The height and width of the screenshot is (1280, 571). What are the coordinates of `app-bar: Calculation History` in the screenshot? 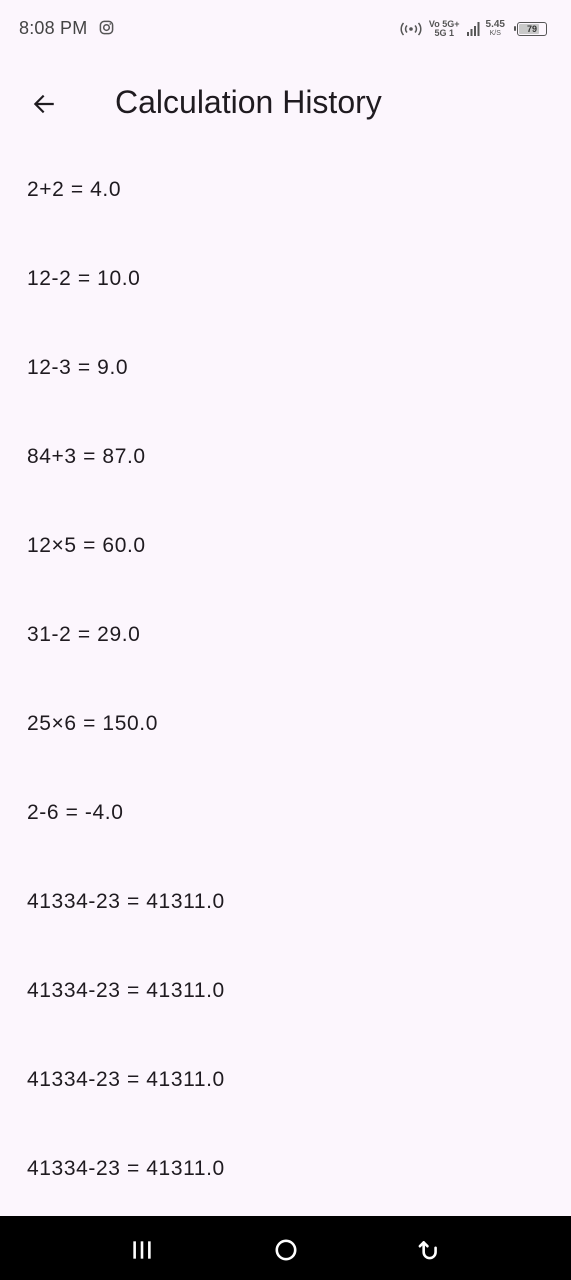 It's located at (285, 102).